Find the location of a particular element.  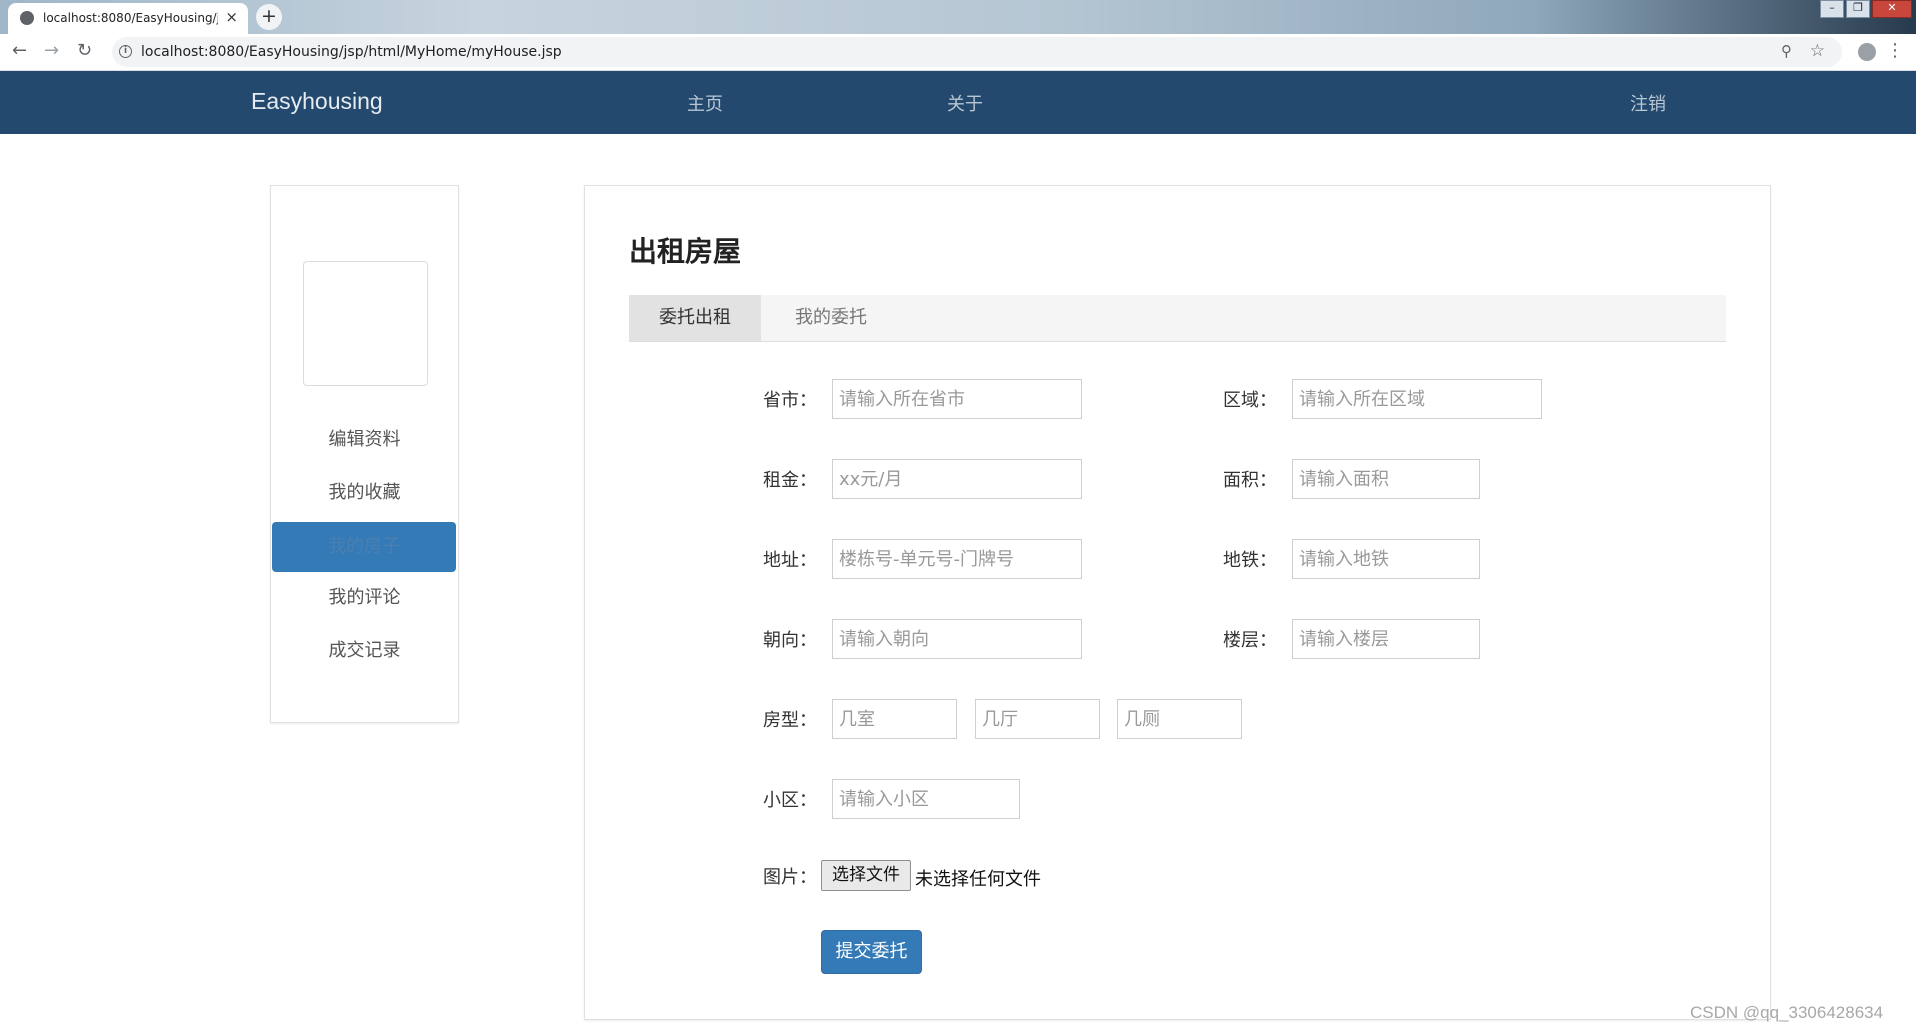

panel-tabs: 委托出租 我的委托 is located at coordinates (1177, 318).